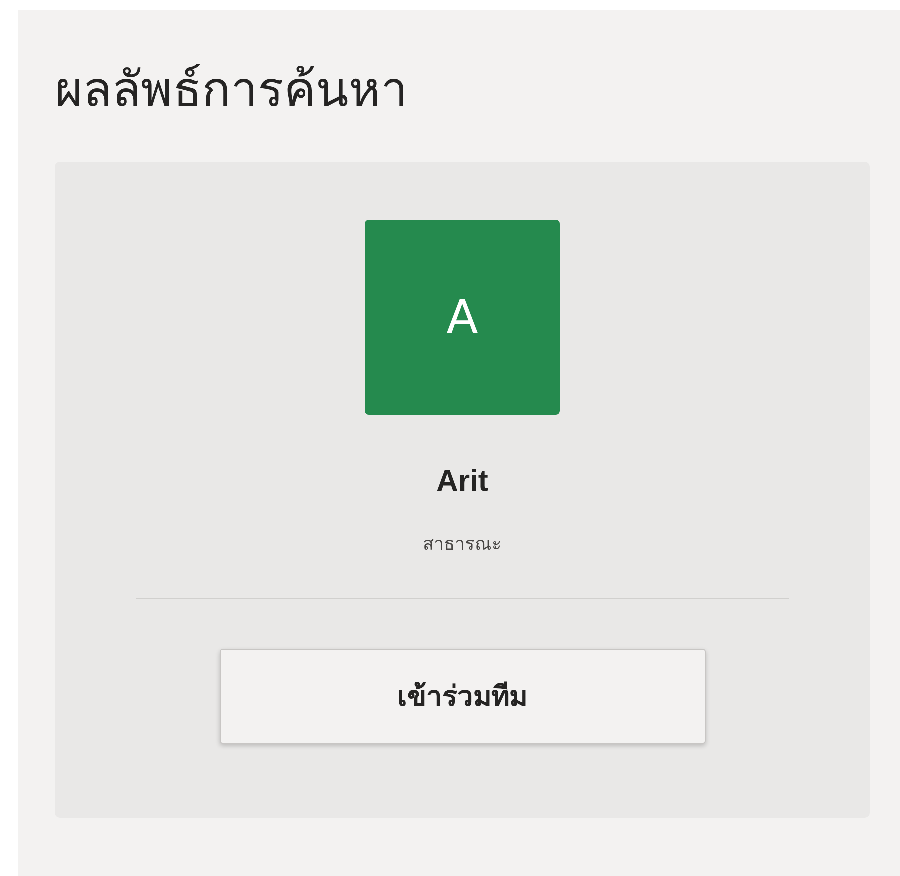 The image size is (900, 876). What do you see at coordinates (232, 91) in the screenshot?
I see `page-title: ผลลัพธ์การค้นหา` at bounding box center [232, 91].